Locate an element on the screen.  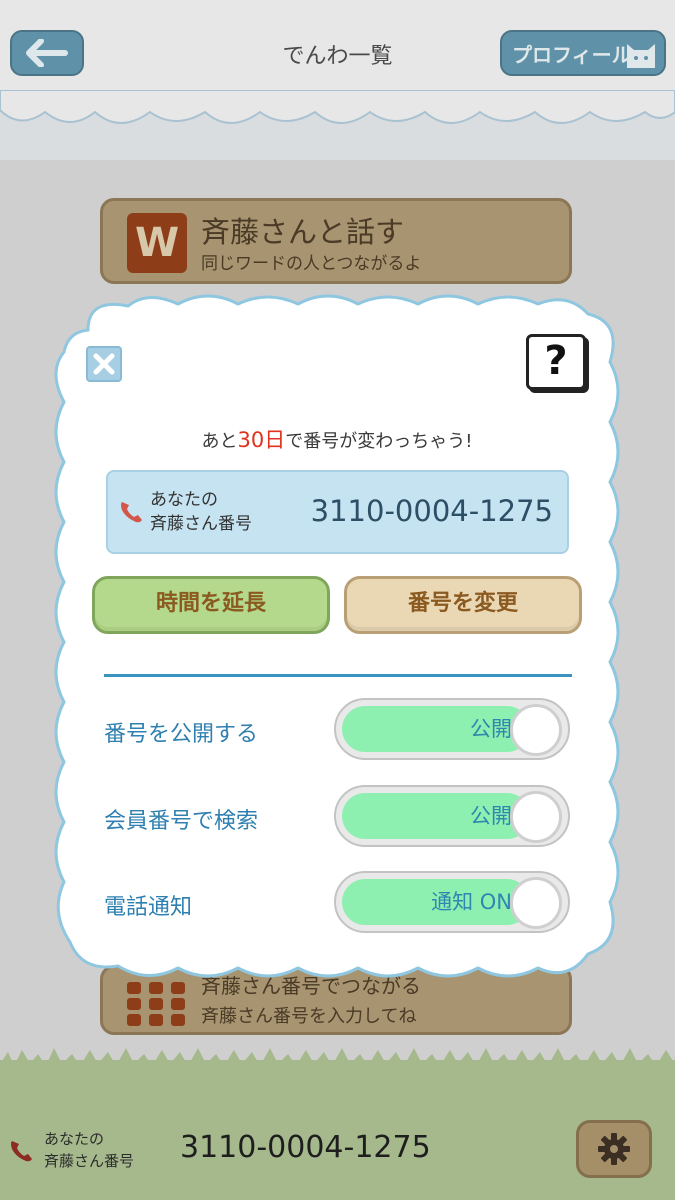
footer-number: 3110-0004-1275 is located at coordinates (305, 1147).